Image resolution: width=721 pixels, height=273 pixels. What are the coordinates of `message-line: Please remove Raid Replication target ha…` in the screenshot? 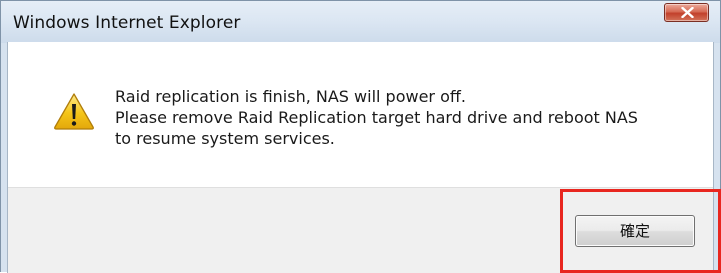 It's located at (376, 117).